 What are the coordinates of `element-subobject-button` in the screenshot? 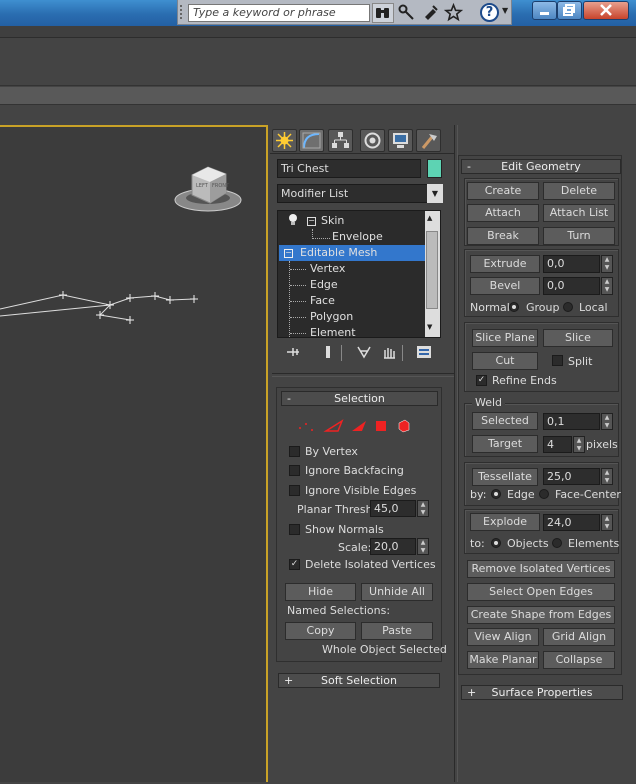 It's located at (406, 426).